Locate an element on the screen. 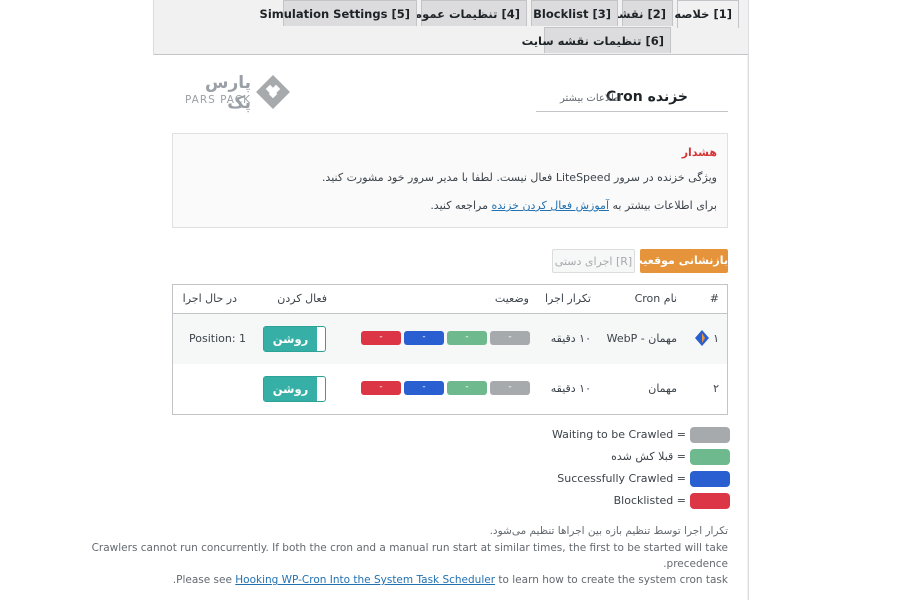  more-info-link: اطلاعات بیشتر is located at coordinates (591, 98).